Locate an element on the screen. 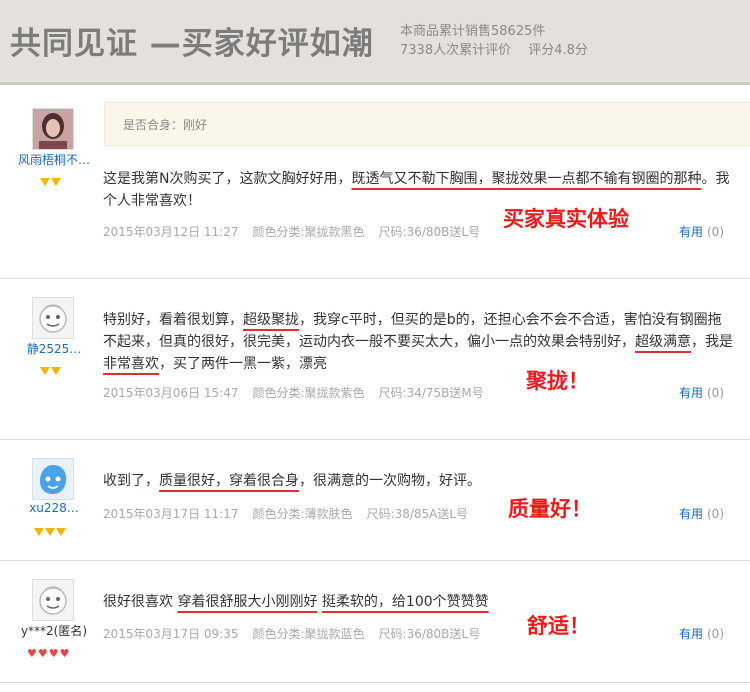 The height and width of the screenshot is (692, 750). review-color: 颜色分类:薄款肤色 is located at coordinates (302, 514).